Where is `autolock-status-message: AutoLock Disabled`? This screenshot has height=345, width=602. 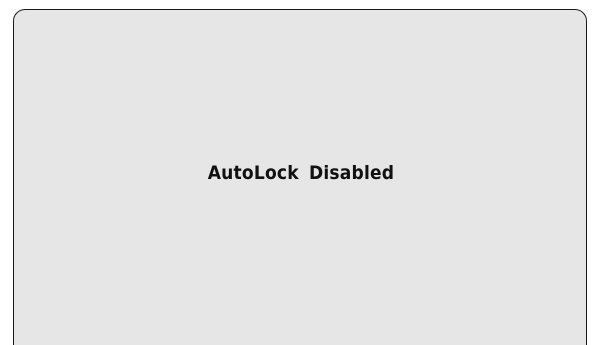
autolock-status-message: AutoLock Disabled is located at coordinates (301, 173).